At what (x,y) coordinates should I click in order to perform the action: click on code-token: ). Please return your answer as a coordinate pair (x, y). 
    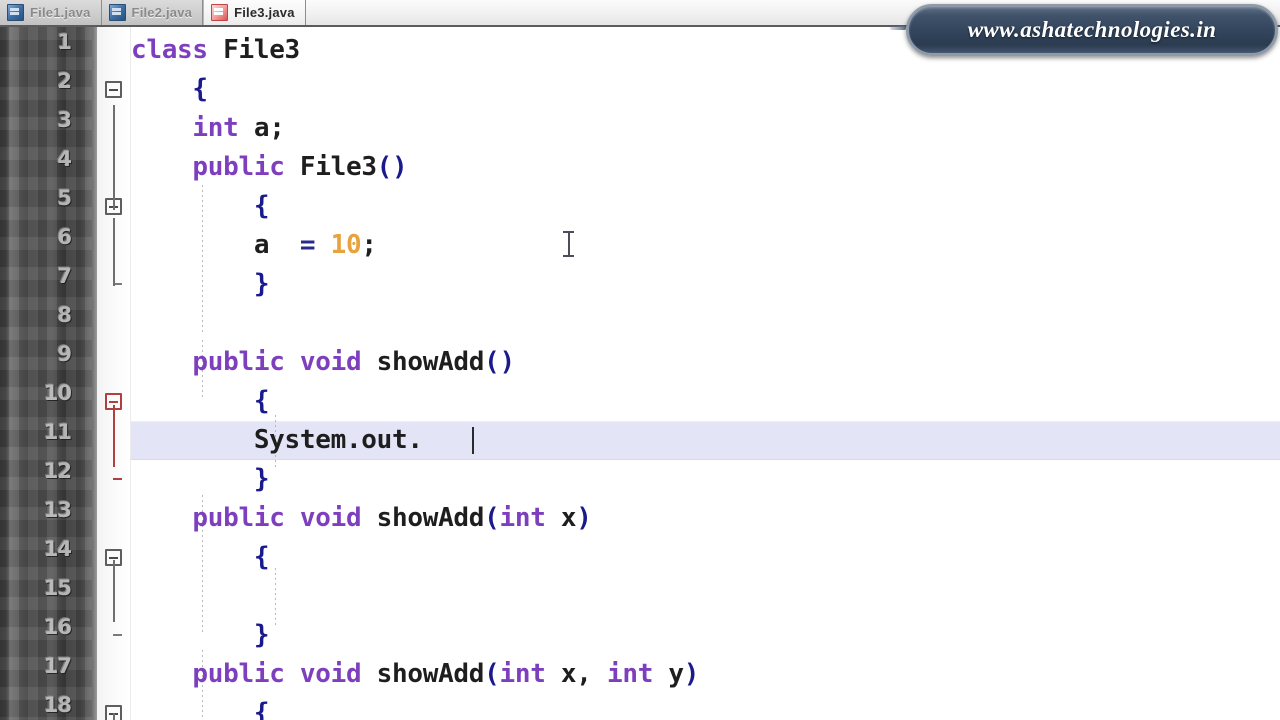
    Looking at the image, I should click on (691, 674).